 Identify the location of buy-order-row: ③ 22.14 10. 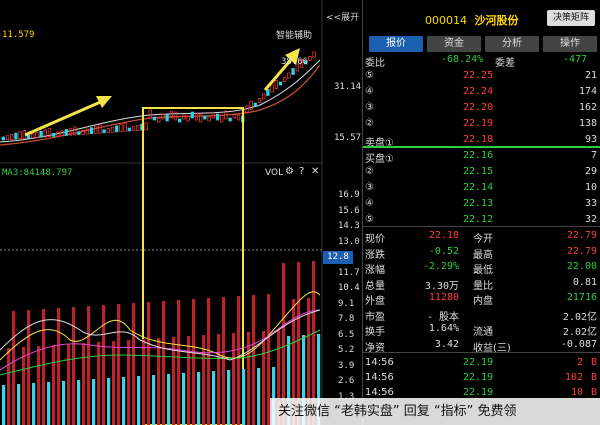
(481, 188).